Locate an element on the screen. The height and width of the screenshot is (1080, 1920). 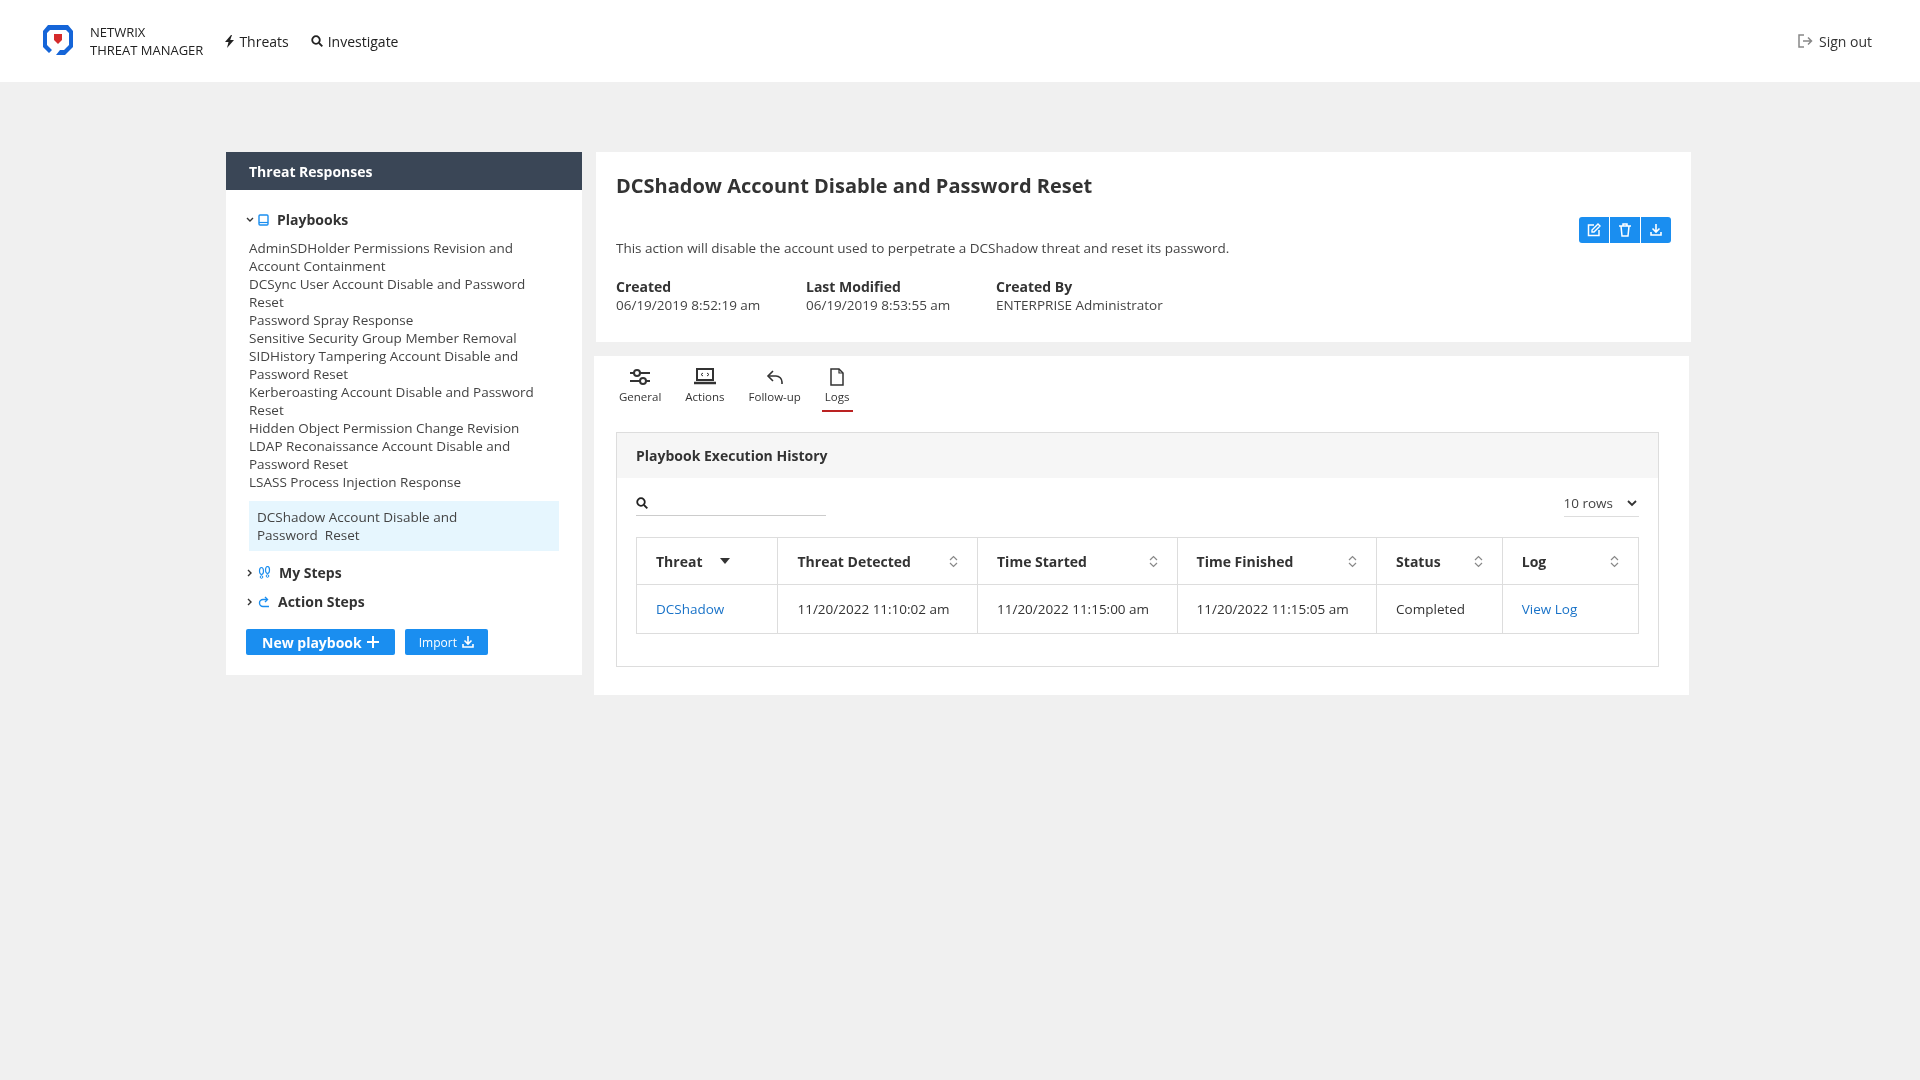
column-header: Threat Detected is located at coordinates (877, 561).